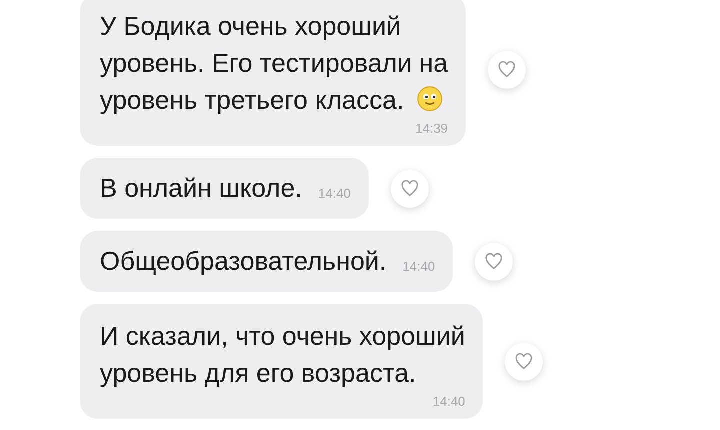 The height and width of the screenshot is (430, 720). What do you see at coordinates (283, 354) in the screenshot?
I see `message-text: И сказали, что очень хороший уровень для его возраста.` at bounding box center [283, 354].